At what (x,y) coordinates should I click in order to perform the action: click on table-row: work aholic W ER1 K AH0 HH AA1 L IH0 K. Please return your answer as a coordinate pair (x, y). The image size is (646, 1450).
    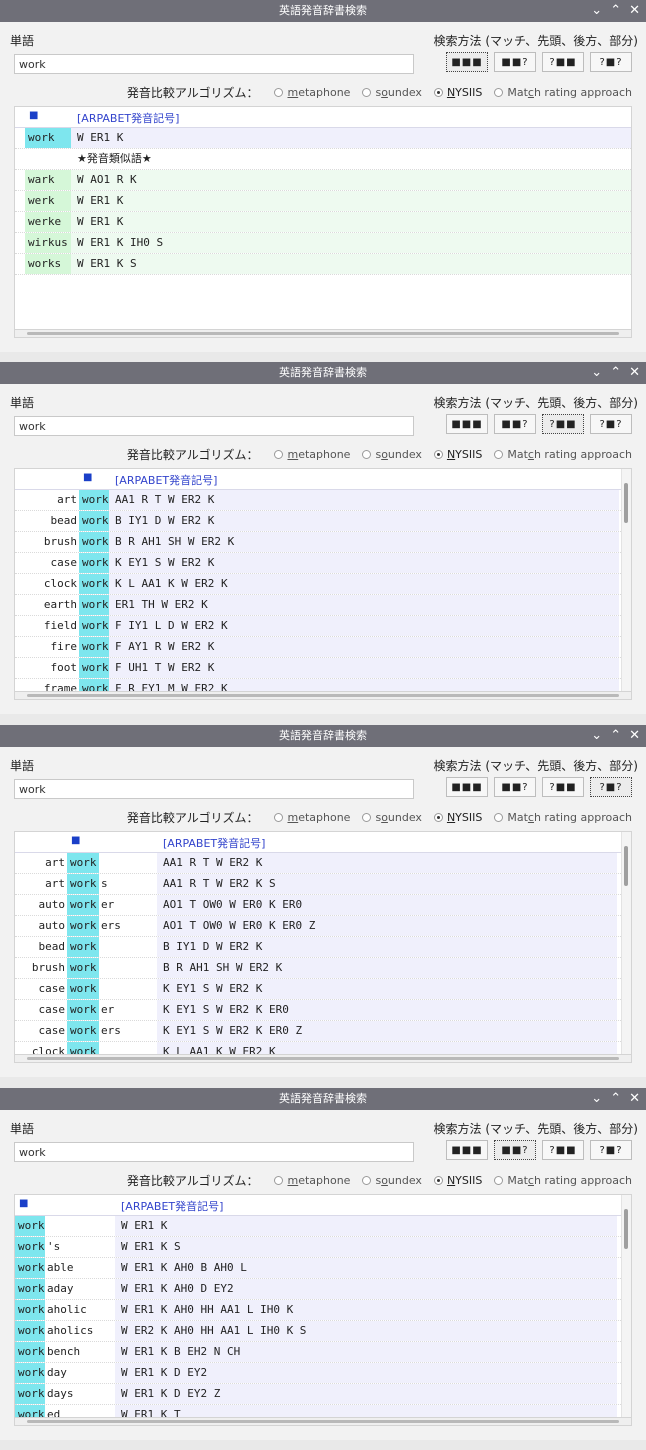
    Looking at the image, I should click on (323, 1310).